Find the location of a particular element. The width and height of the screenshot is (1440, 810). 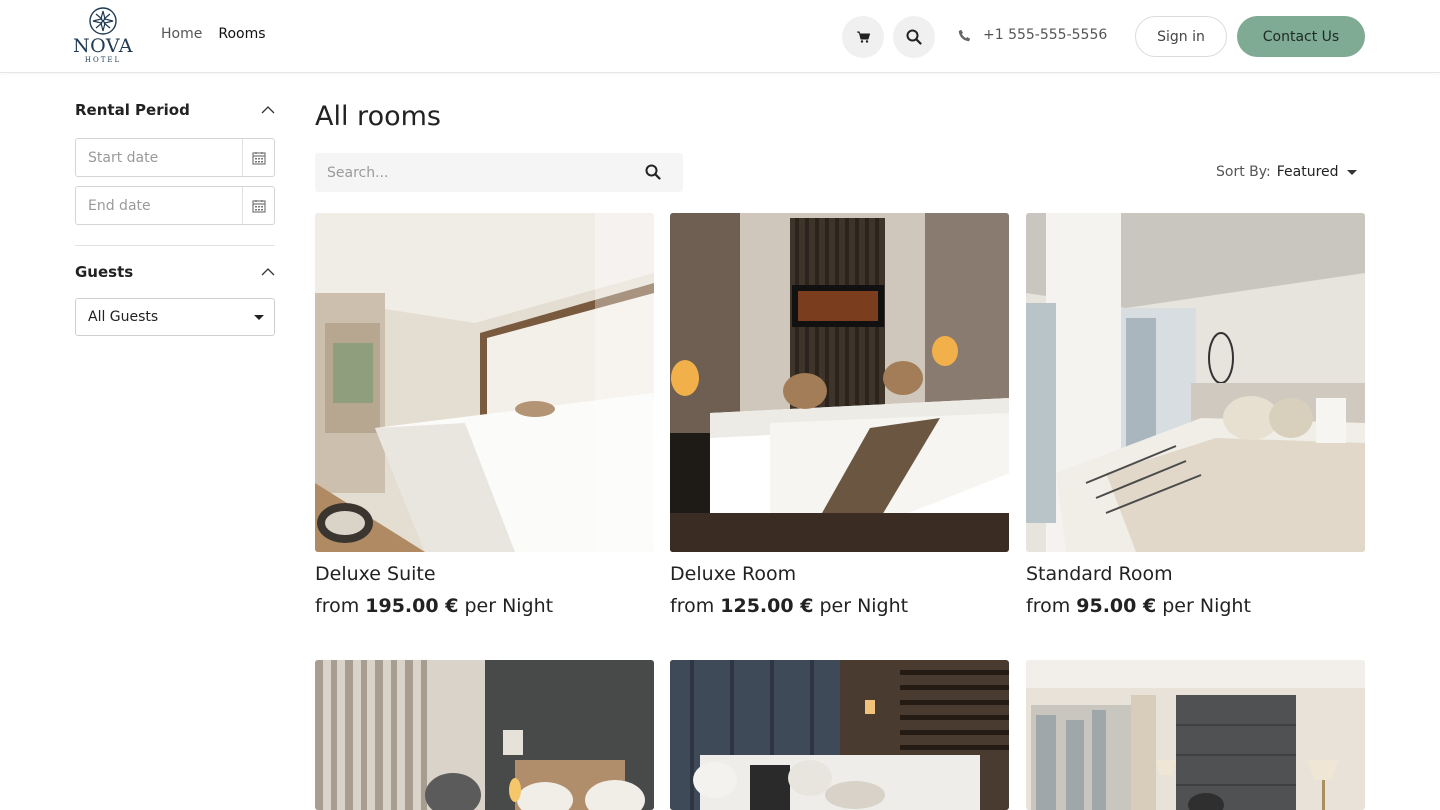

brand-name: NOVA is located at coordinates (103, 46).